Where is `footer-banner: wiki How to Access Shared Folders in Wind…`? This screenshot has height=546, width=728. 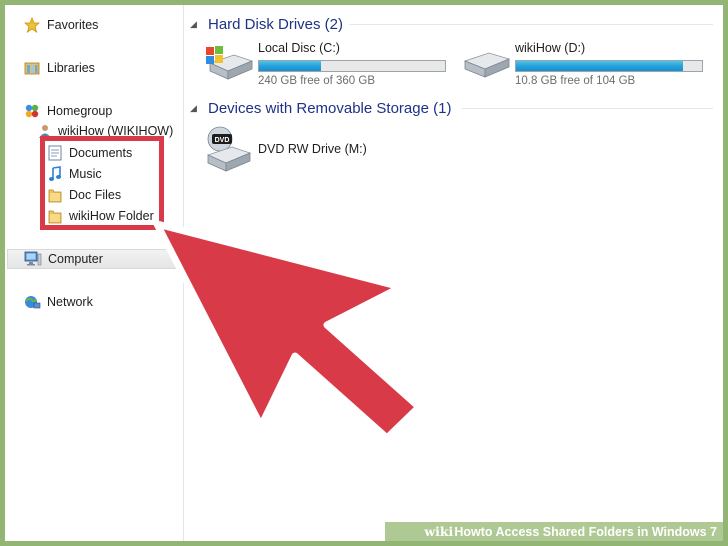 footer-banner: wiki How to Access Shared Folders in Wind… is located at coordinates (554, 531).